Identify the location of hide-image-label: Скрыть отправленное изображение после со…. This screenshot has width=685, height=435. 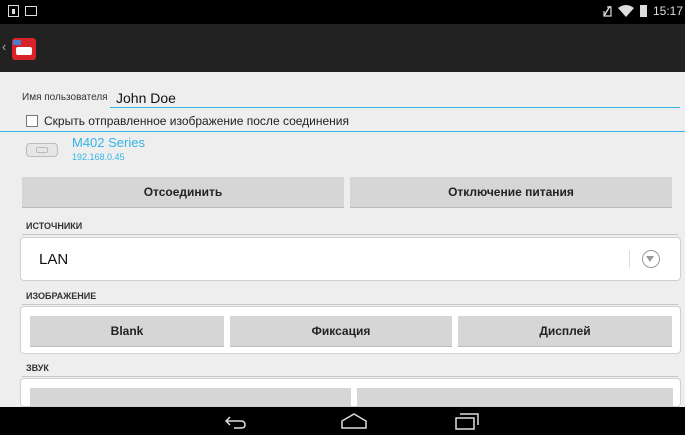
(196, 121).